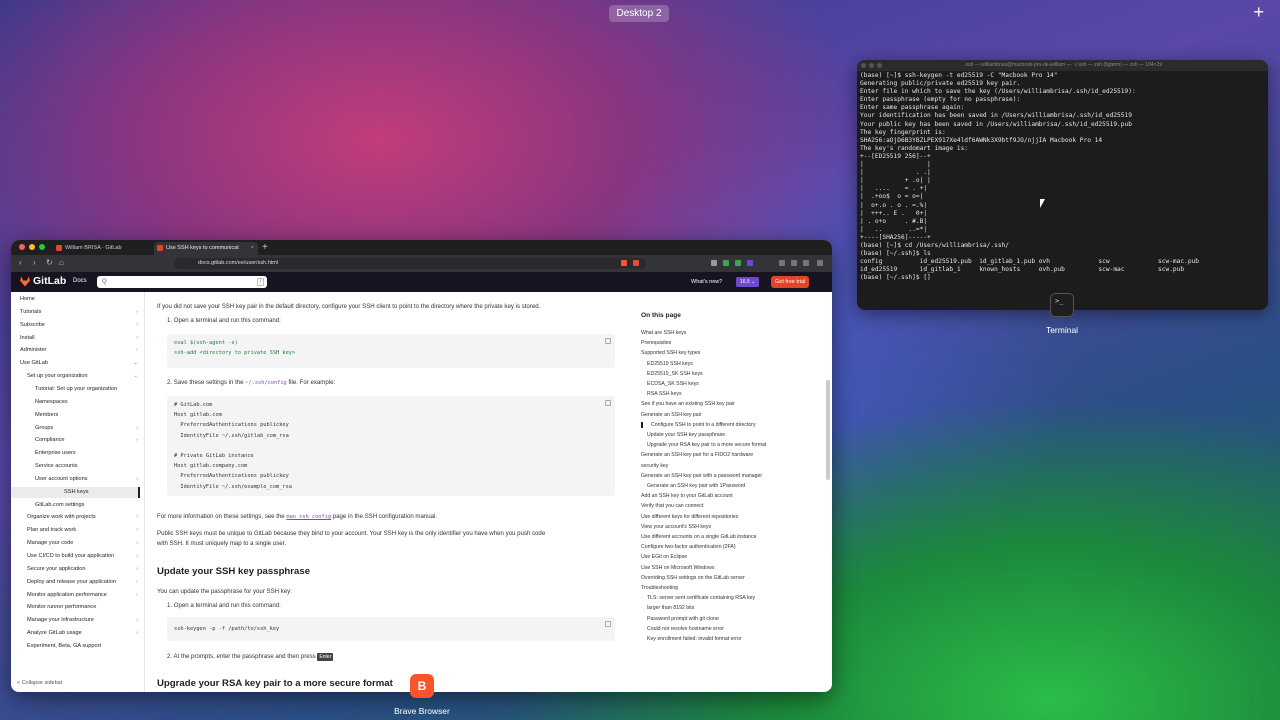  What do you see at coordinates (80, 479) in the screenshot?
I see `sidebar-item: User account options ›` at bounding box center [80, 479].